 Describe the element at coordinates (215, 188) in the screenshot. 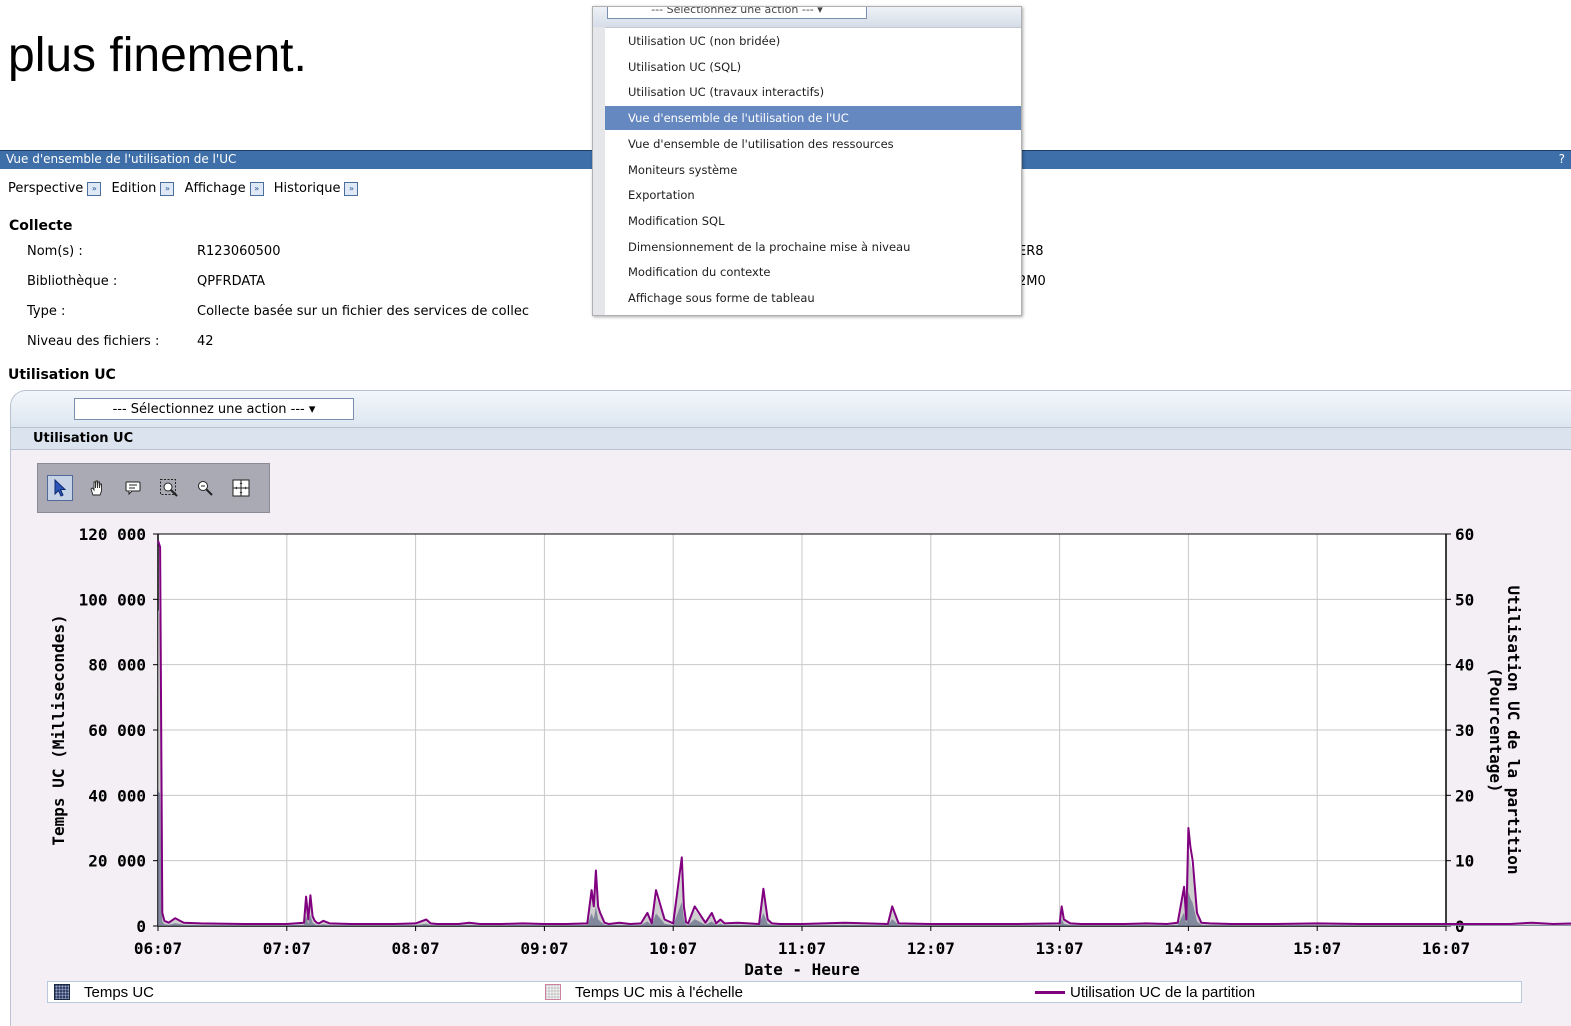

I see `menu-label: Affichage` at that location.